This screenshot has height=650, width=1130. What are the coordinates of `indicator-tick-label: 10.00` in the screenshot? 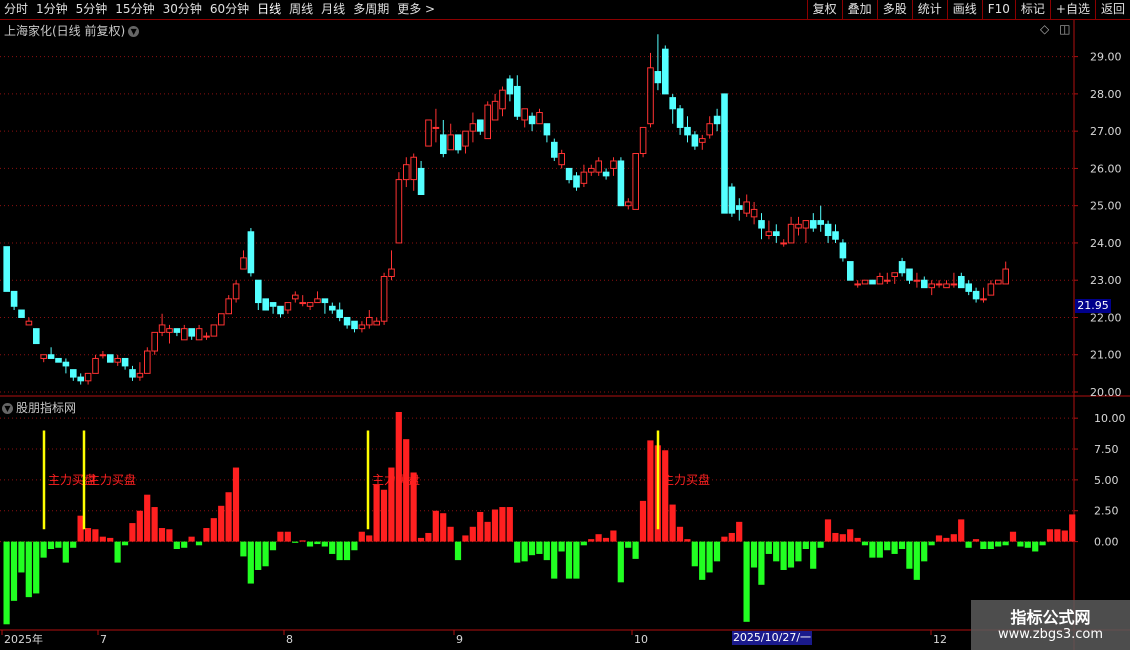 It's located at (1110, 418).